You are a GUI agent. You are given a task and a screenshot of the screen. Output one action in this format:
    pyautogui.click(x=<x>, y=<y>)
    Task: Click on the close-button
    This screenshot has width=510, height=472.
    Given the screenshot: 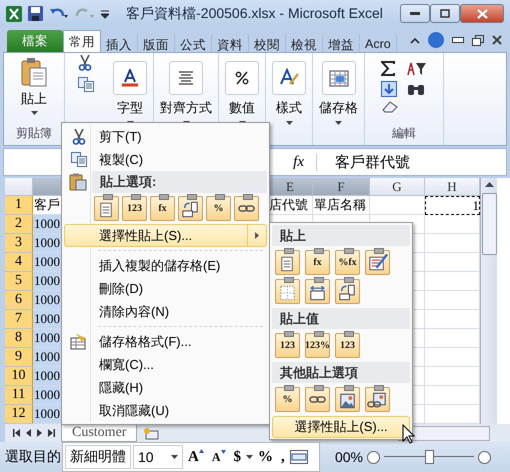 What is the action you would take?
    pyautogui.click(x=482, y=13)
    